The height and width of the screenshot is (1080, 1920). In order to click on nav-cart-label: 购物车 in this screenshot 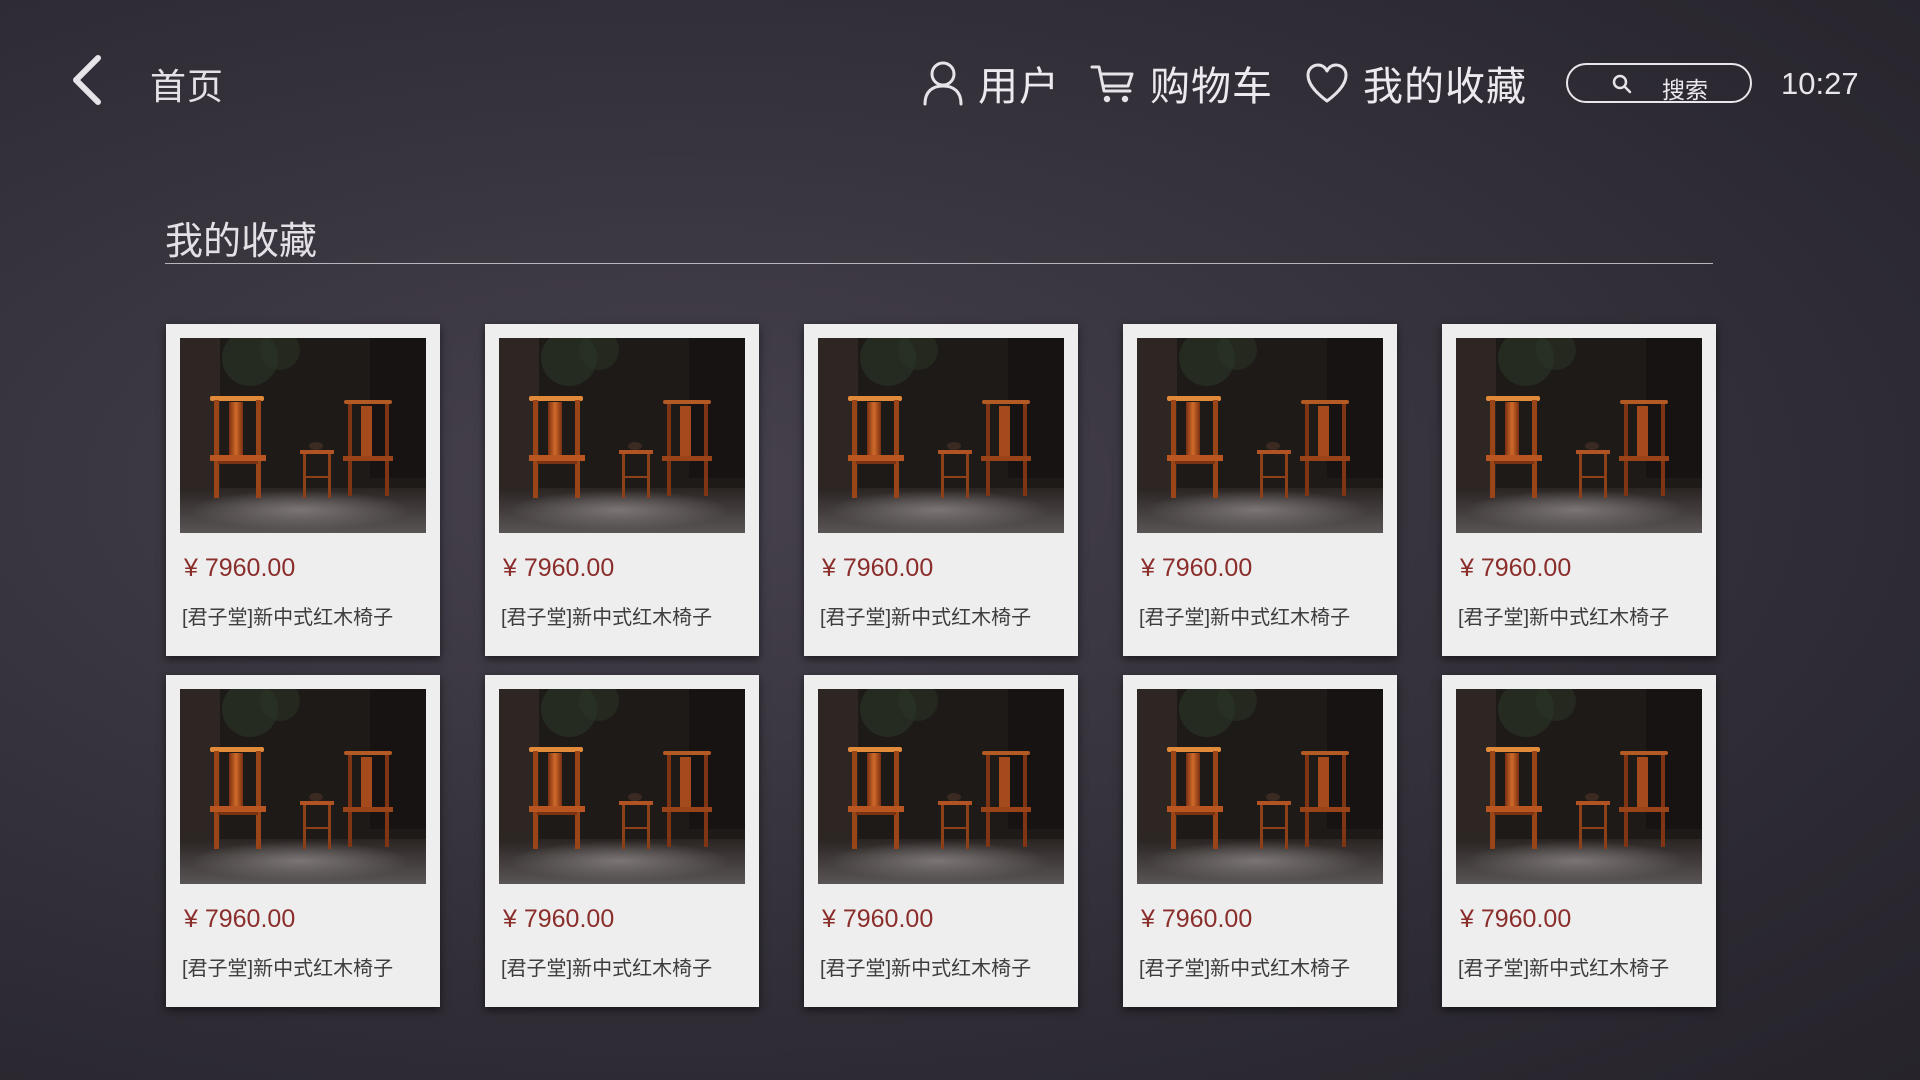, I will do `click(1211, 87)`.